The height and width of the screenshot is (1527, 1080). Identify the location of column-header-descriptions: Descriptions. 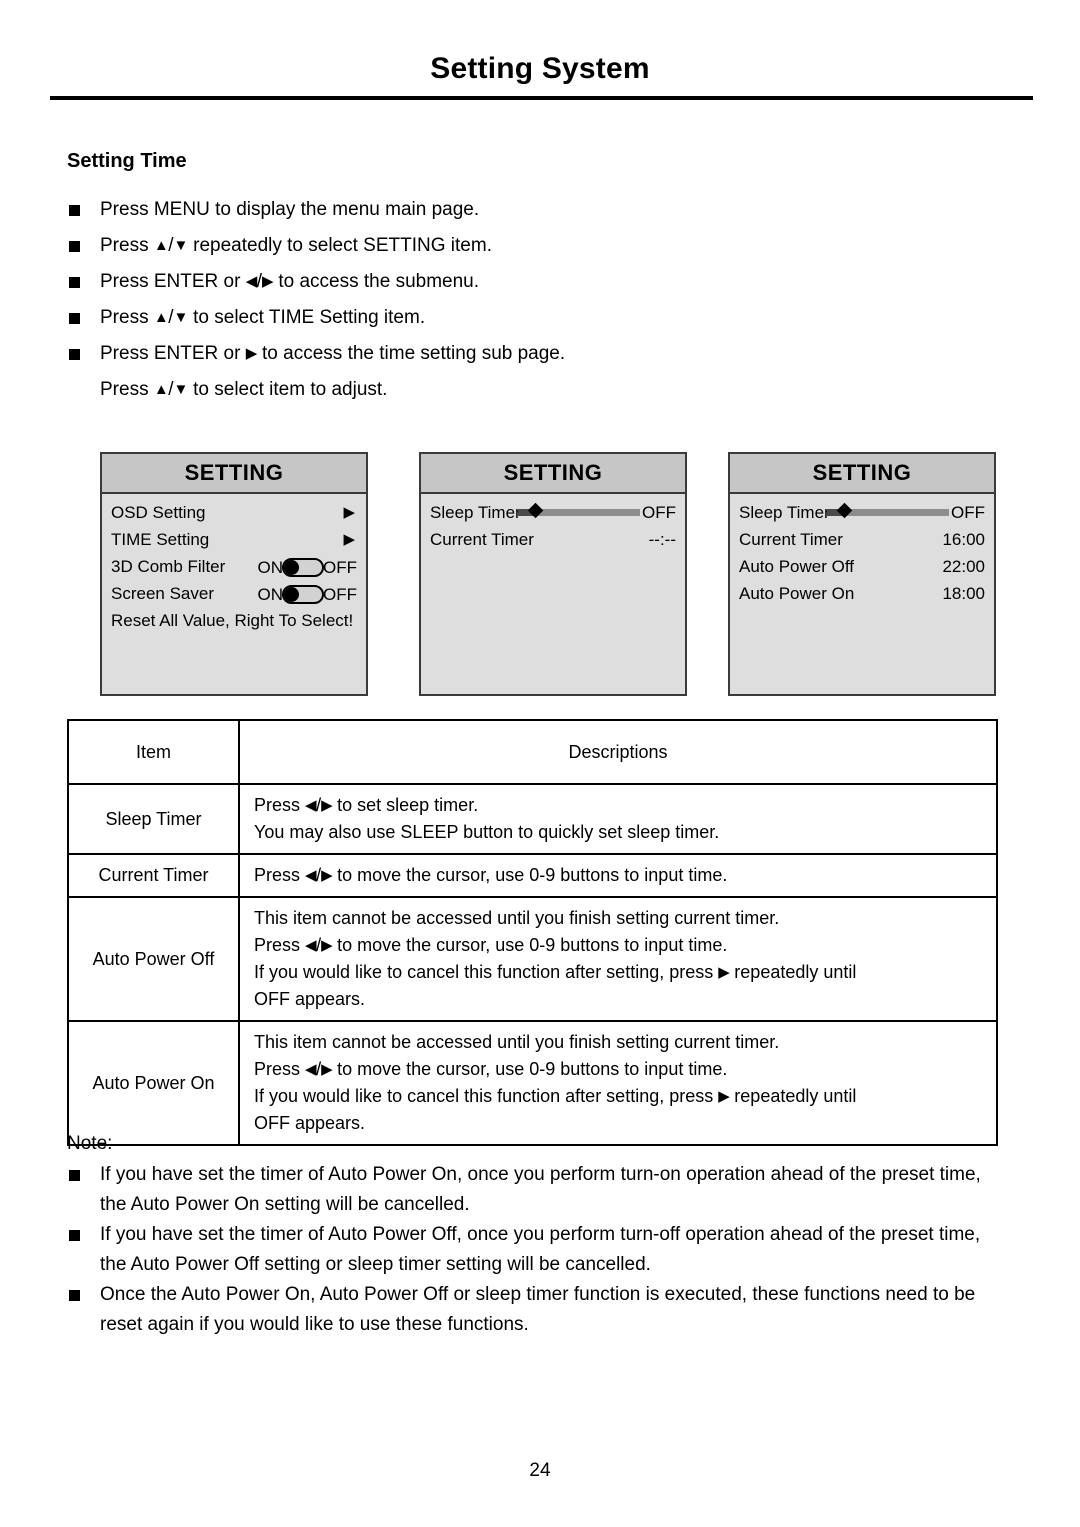
(618, 752).